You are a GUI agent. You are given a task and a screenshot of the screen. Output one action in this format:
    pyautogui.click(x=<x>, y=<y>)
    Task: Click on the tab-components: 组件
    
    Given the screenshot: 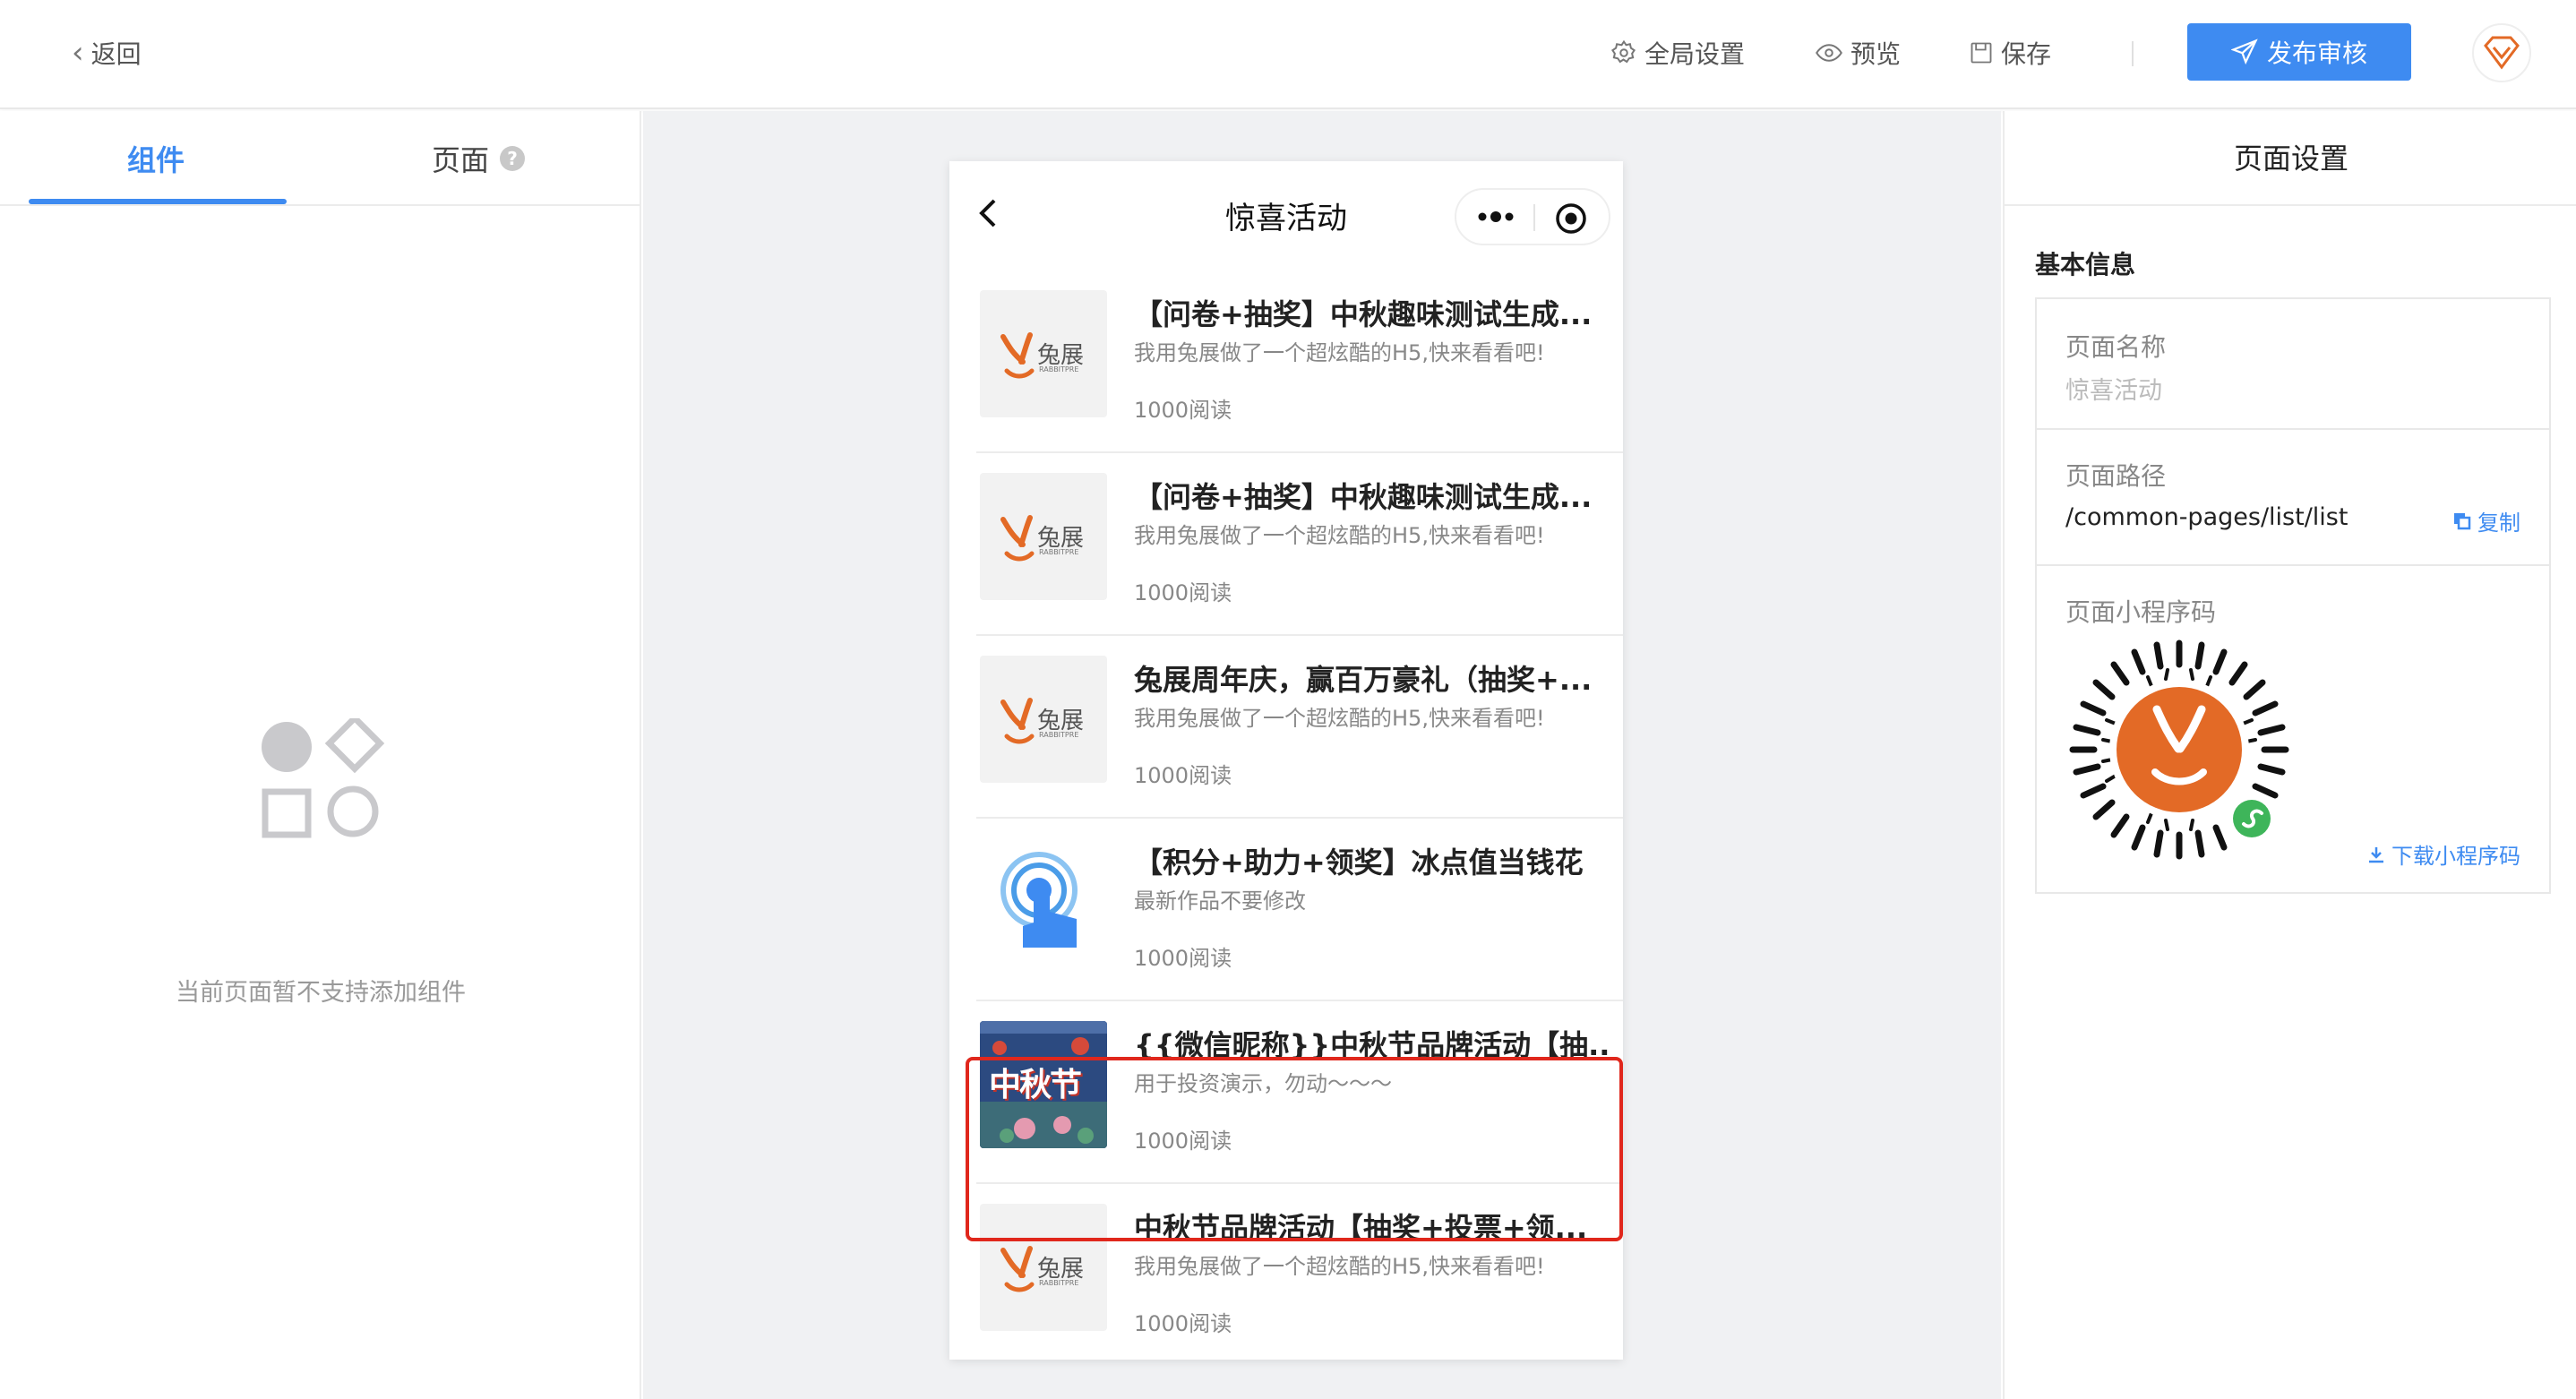 What is the action you would take?
    pyautogui.click(x=156, y=158)
    